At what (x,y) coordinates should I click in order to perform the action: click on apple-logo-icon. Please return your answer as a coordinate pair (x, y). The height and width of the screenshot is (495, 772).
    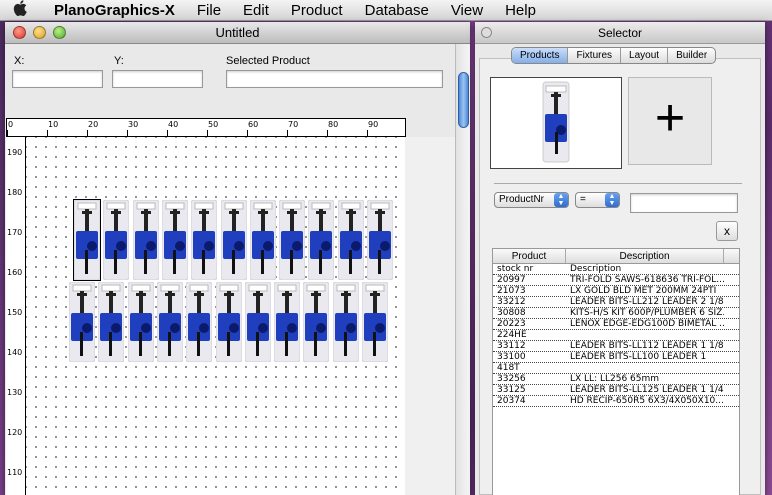
    Looking at the image, I should click on (20, 10).